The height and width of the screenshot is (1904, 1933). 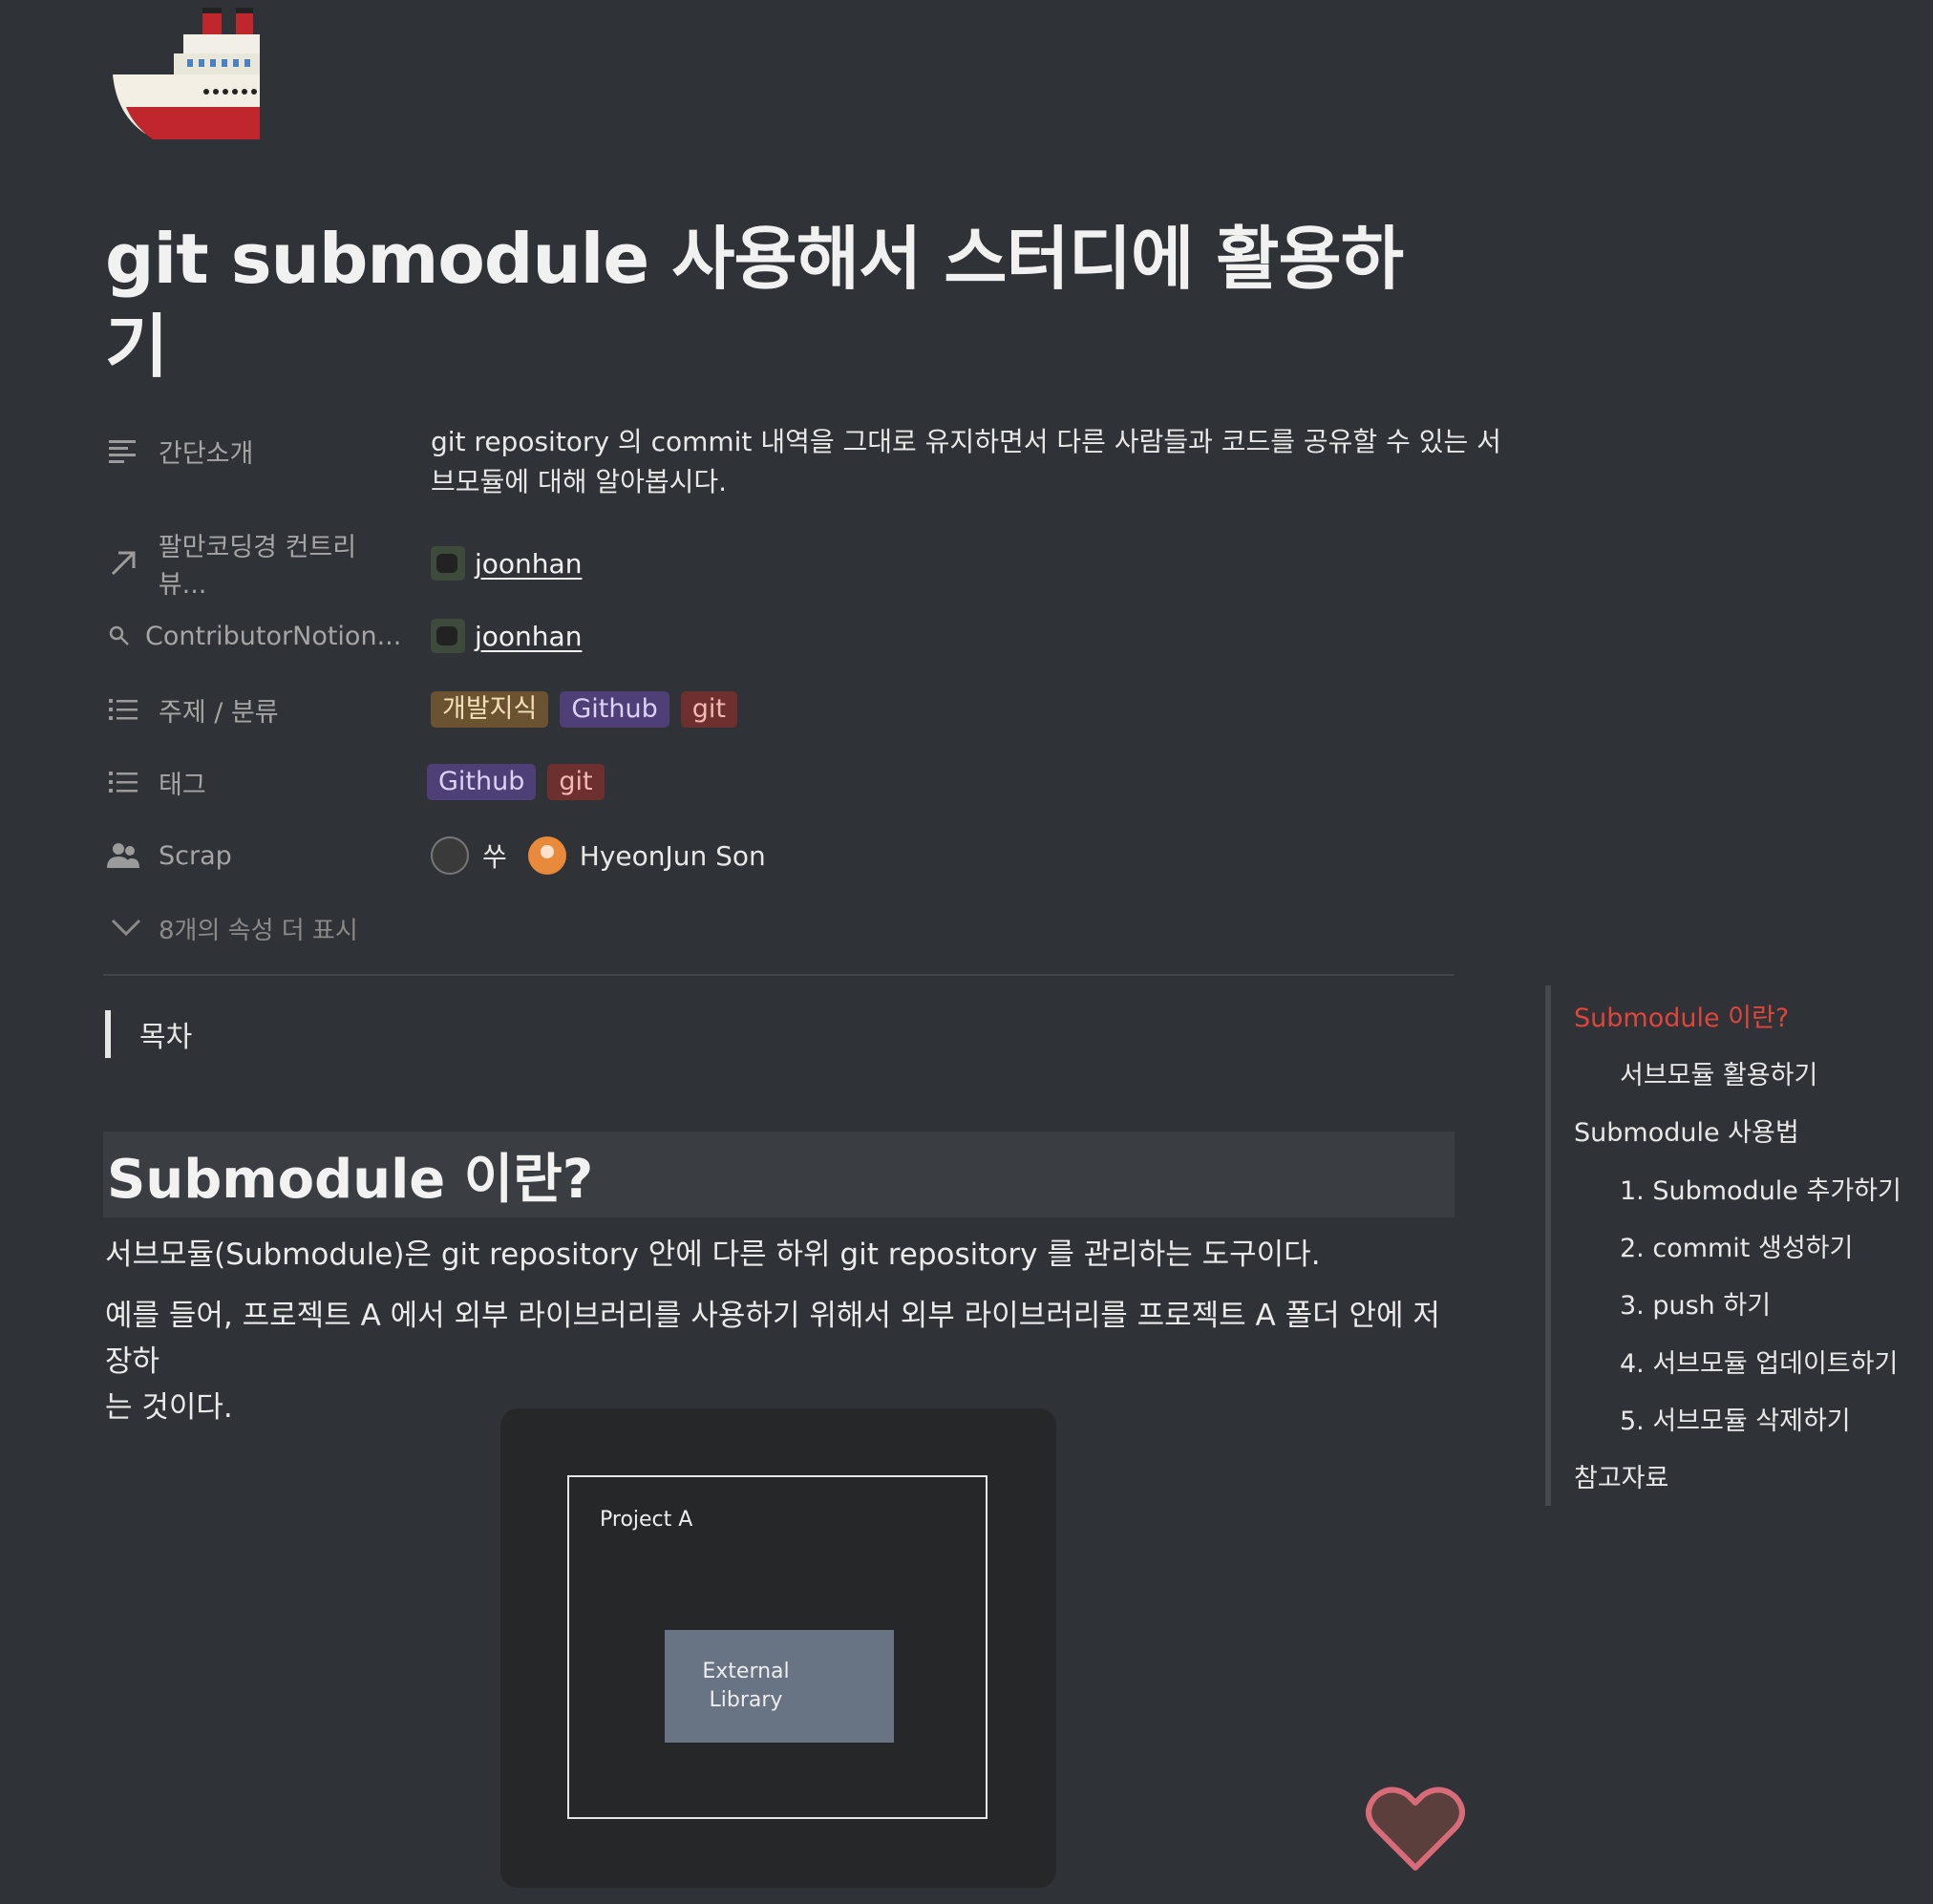 What do you see at coordinates (1686, 1130) in the screenshot?
I see `toc-item: Submodule 사용법` at bounding box center [1686, 1130].